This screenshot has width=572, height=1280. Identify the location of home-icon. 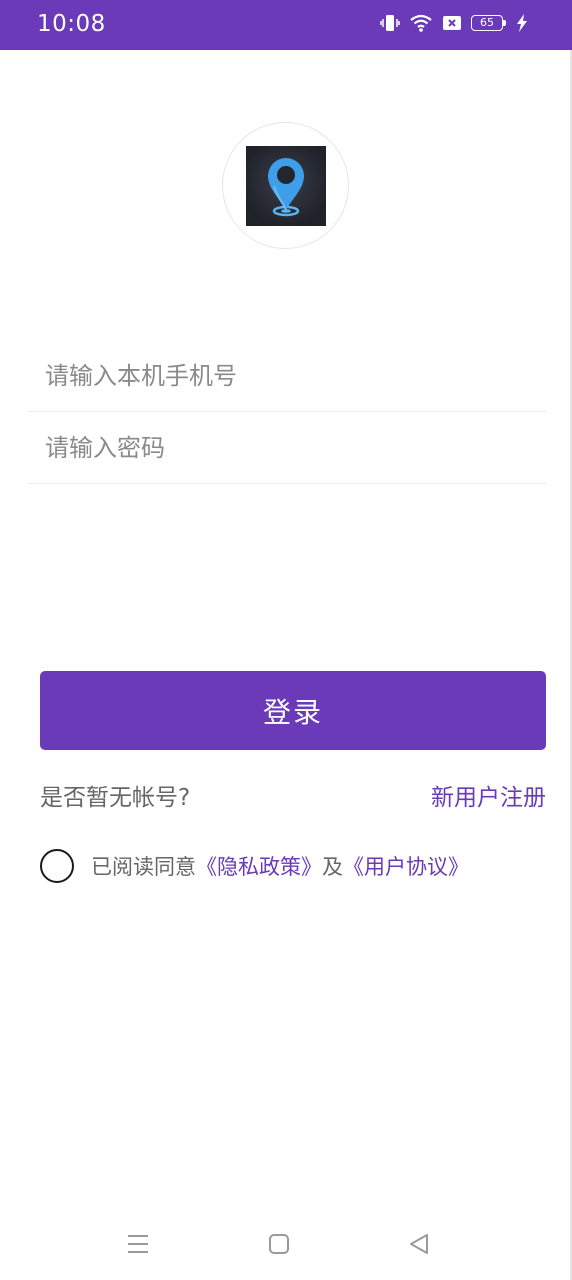
(279, 1246).